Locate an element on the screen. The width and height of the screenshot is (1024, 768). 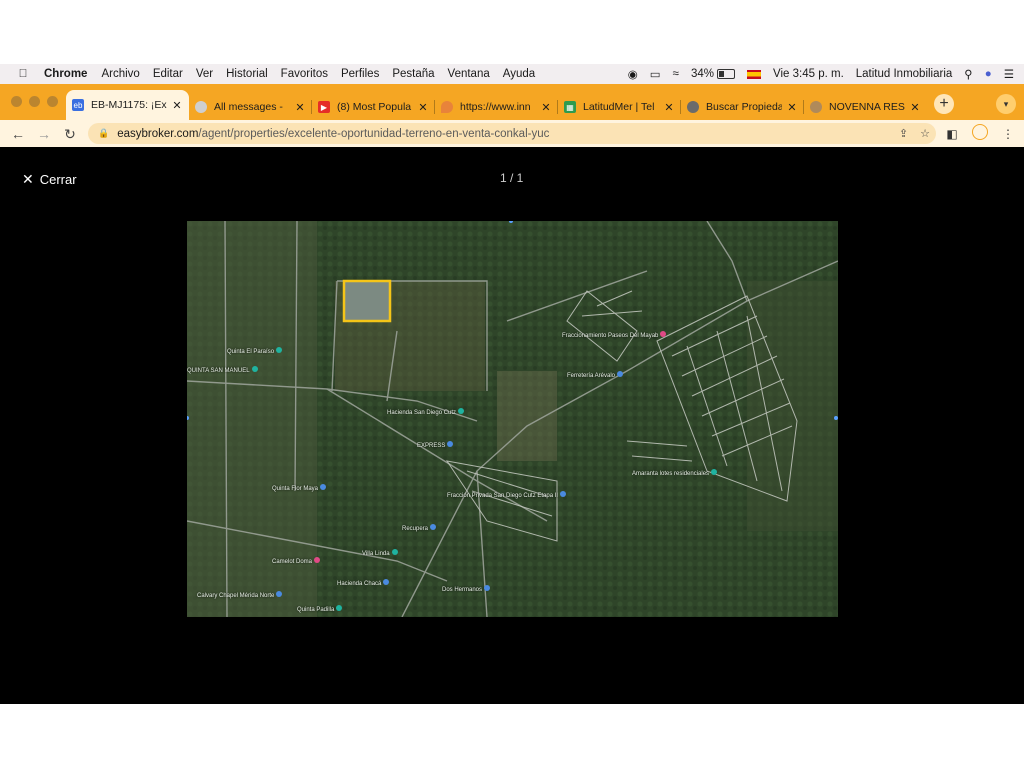
tab-search-button: ▾ is located at coordinates (1006, 104).